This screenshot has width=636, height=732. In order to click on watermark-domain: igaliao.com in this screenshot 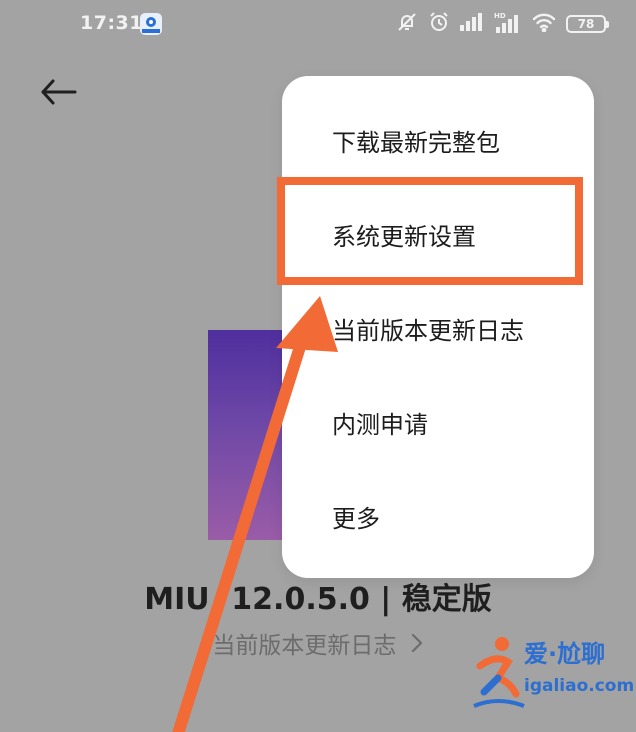, I will do `click(579, 686)`.